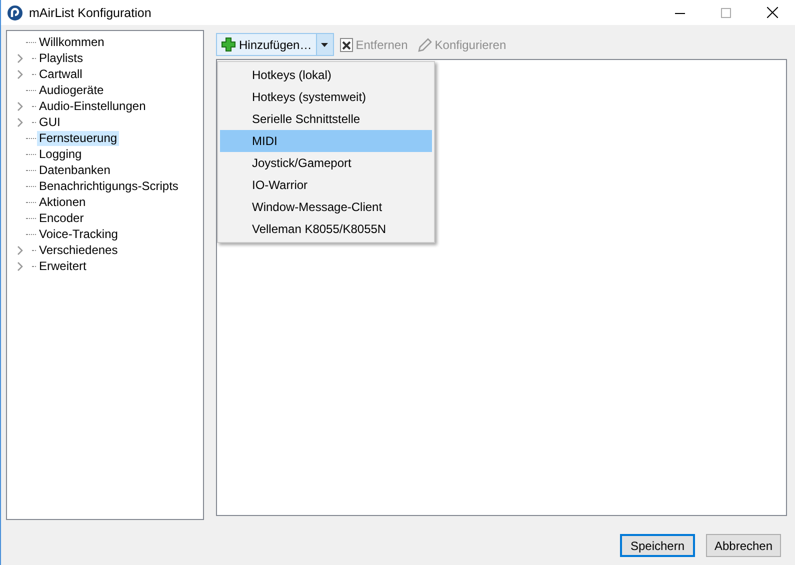 The height and width of the screenshot is (565, 795). What do you see at coordinates (326, 163) in the screenshot?
I see `menu-item: Joystick/Gameport` at bounding box center [326, 163].